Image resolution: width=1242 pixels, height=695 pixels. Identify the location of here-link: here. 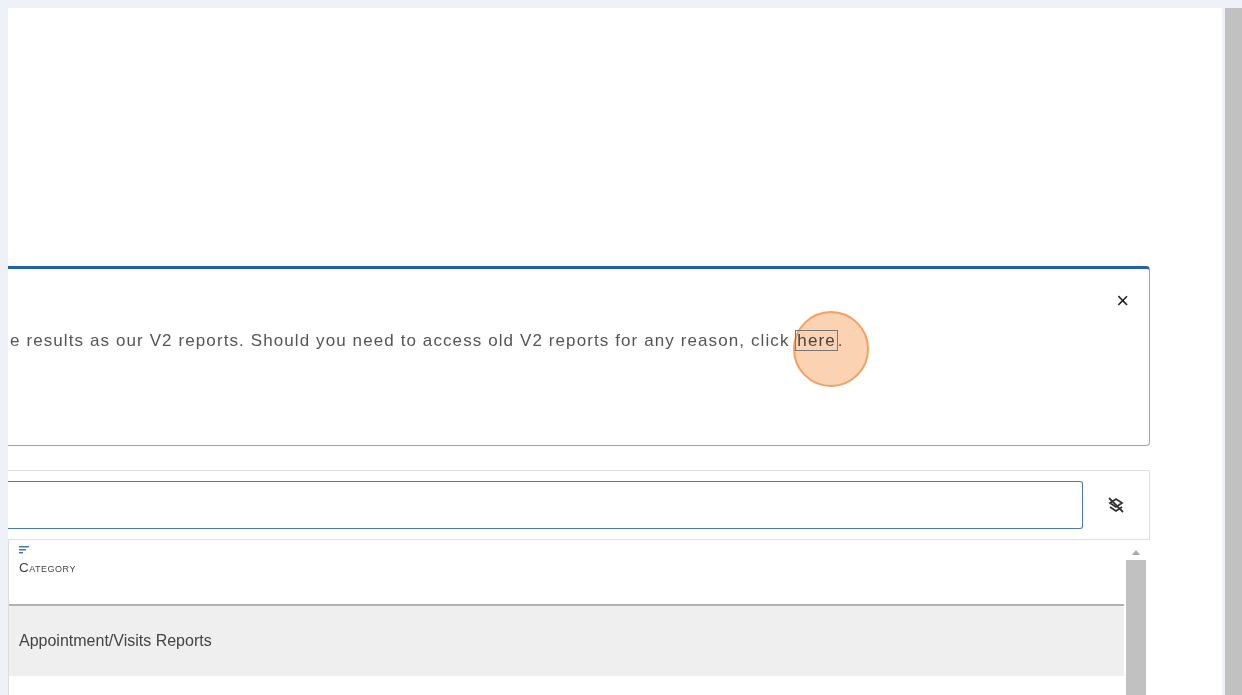
(816, 340).